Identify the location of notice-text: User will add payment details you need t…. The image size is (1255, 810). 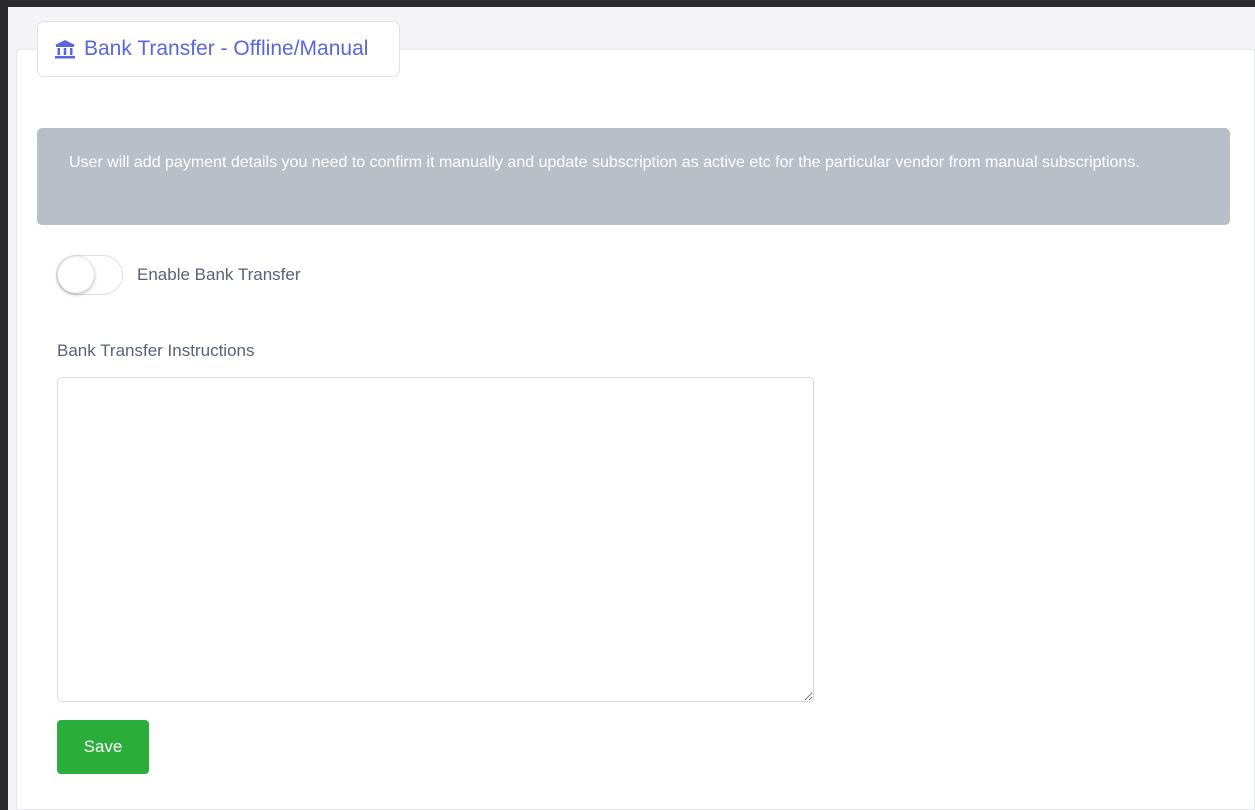
(604, 162).